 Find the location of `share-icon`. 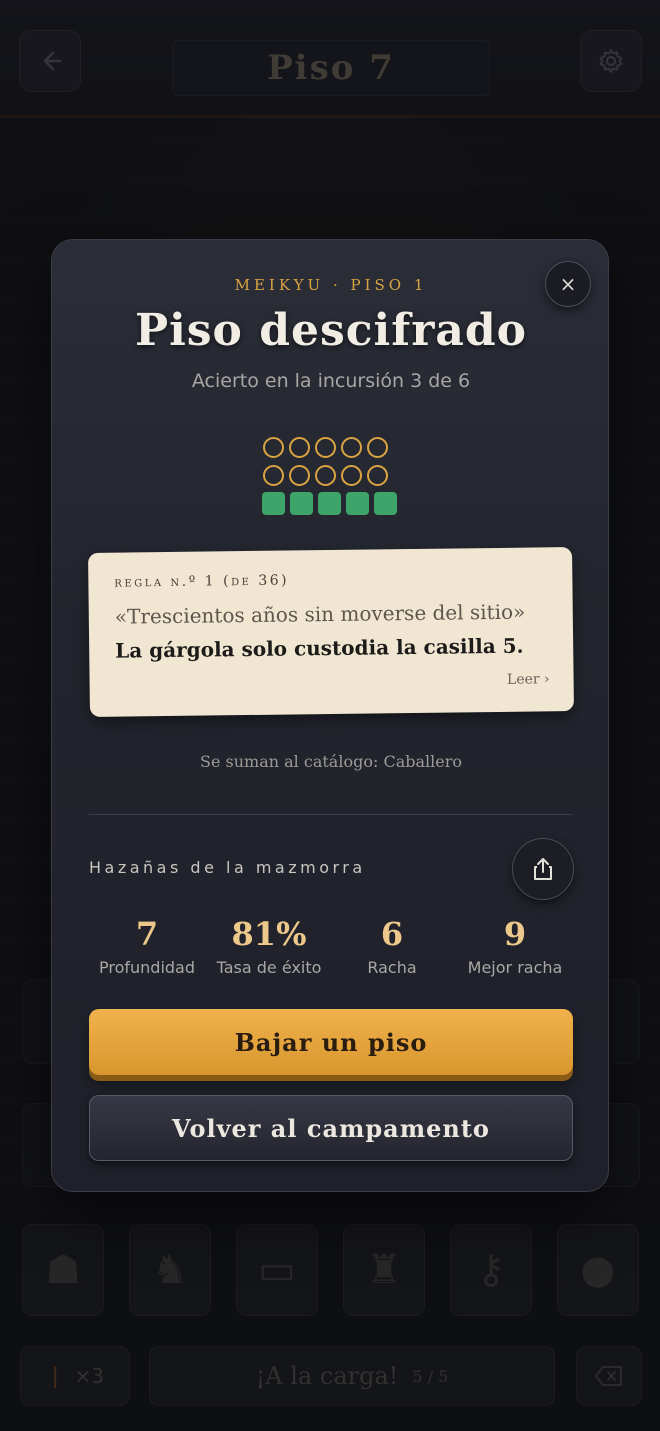

share-icon is located at coordinates (543, 869).